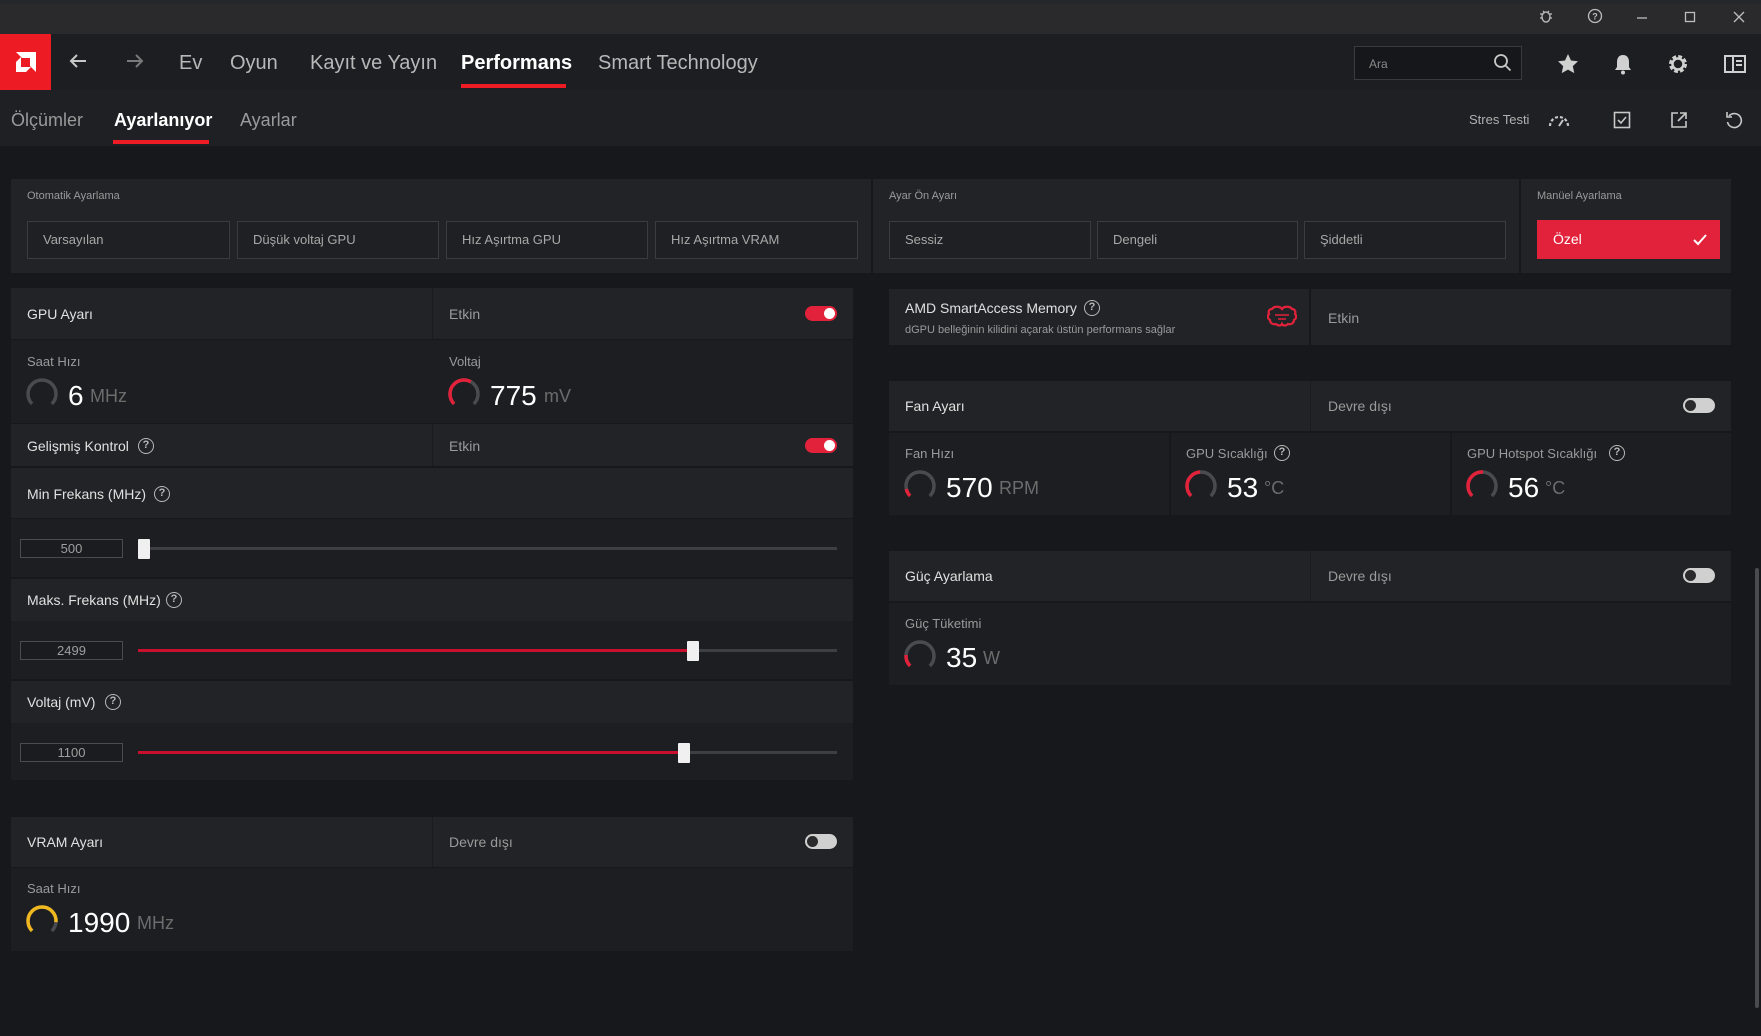  I want to click on advanced-control-toggle, so click(821, 445).